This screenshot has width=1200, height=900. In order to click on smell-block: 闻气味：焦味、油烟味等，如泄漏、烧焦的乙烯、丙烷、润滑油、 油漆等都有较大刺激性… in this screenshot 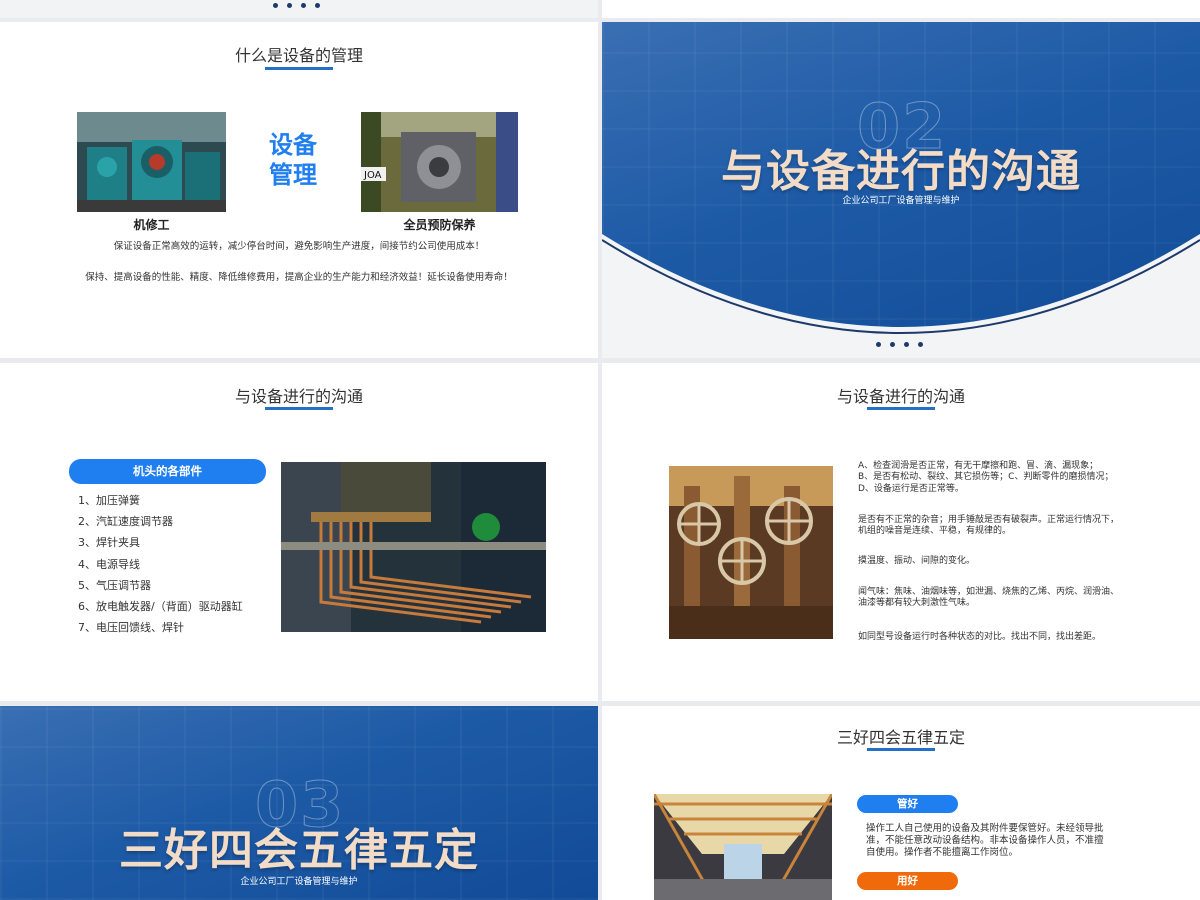, I will do `click(989, 597)`.